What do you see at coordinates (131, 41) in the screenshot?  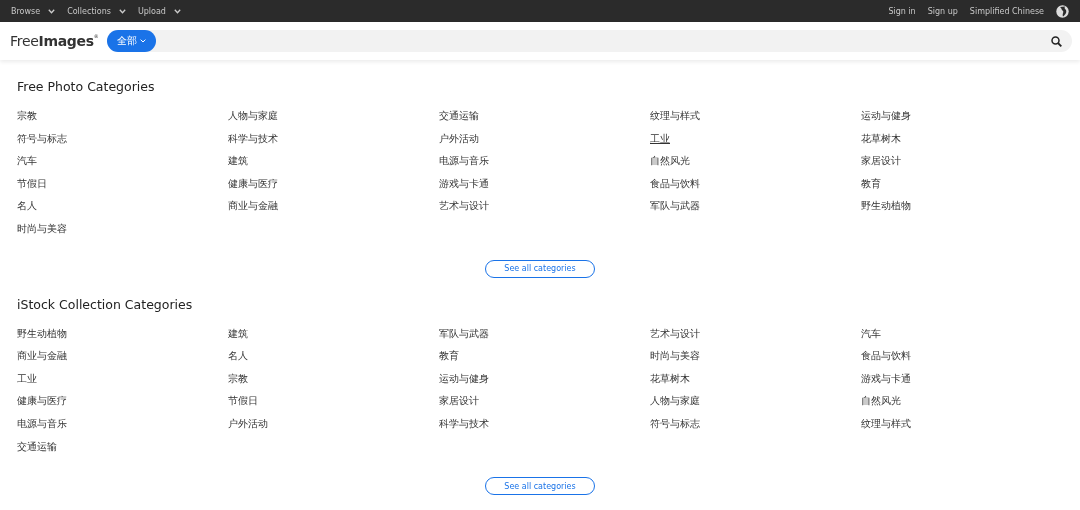 I see `scope-dropdown: 全部` at bounding box center [131, 41].